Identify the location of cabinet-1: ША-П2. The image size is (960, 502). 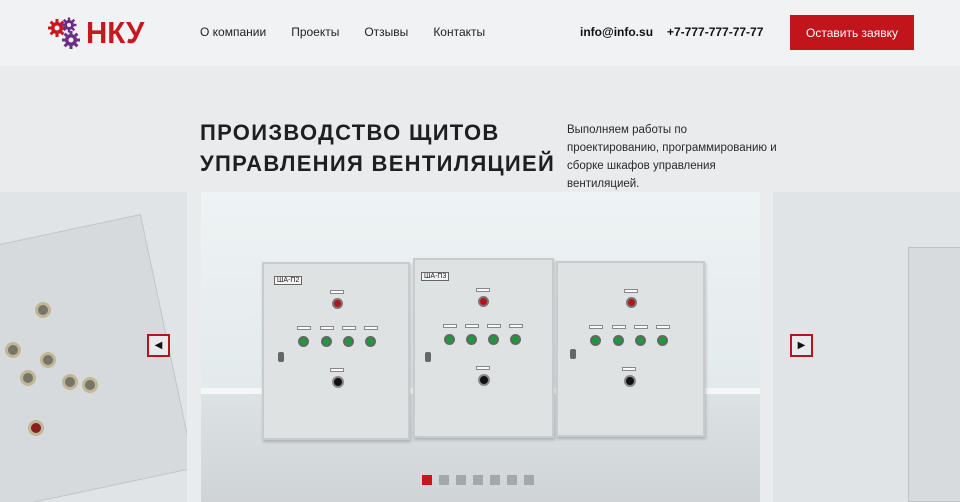
(336, 351).